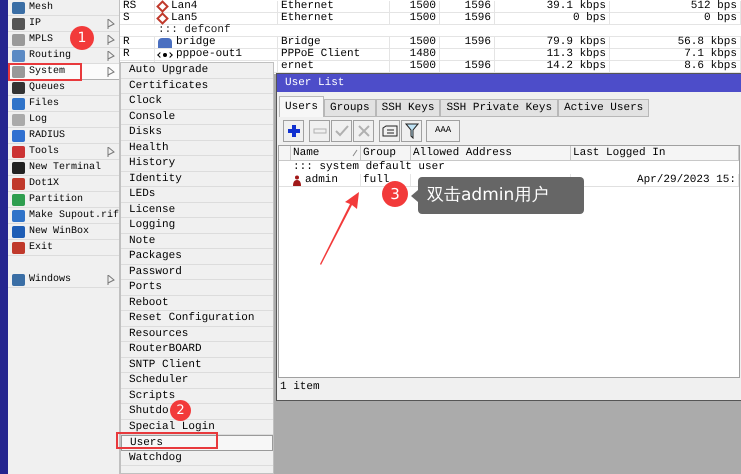  I want to click on tab: Active Users, so click(604, 108).